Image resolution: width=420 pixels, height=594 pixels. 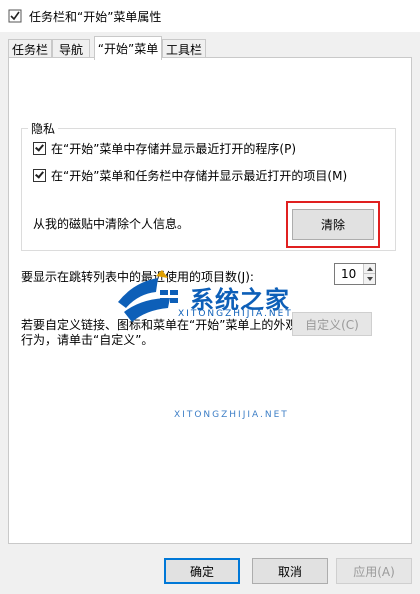 I want to click on recent-programs-label: 在“开始”菜单中存储并显示最近打开的程序(P), so click(x=174, y=149).